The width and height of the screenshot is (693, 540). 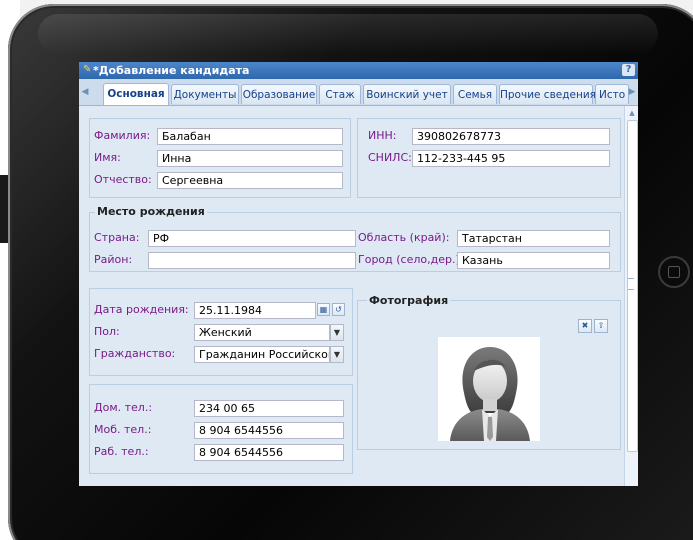 I want to click on firstname-label: Имя:, so click(x=107, y=157).